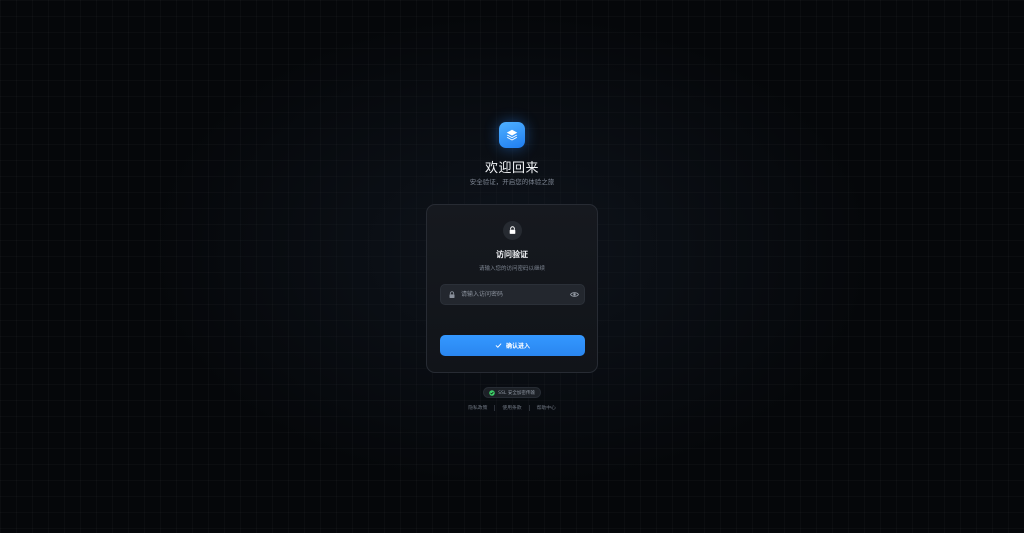 The image size is (1024, 533). I want to click on shield-check-icon, so click(492, 392).